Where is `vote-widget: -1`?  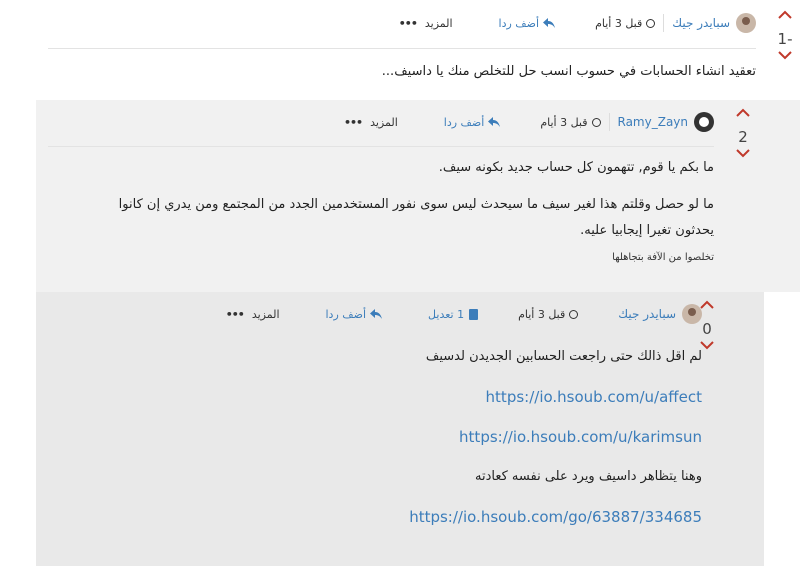 vote-widget: -1 is located at coordinates (785, 39).